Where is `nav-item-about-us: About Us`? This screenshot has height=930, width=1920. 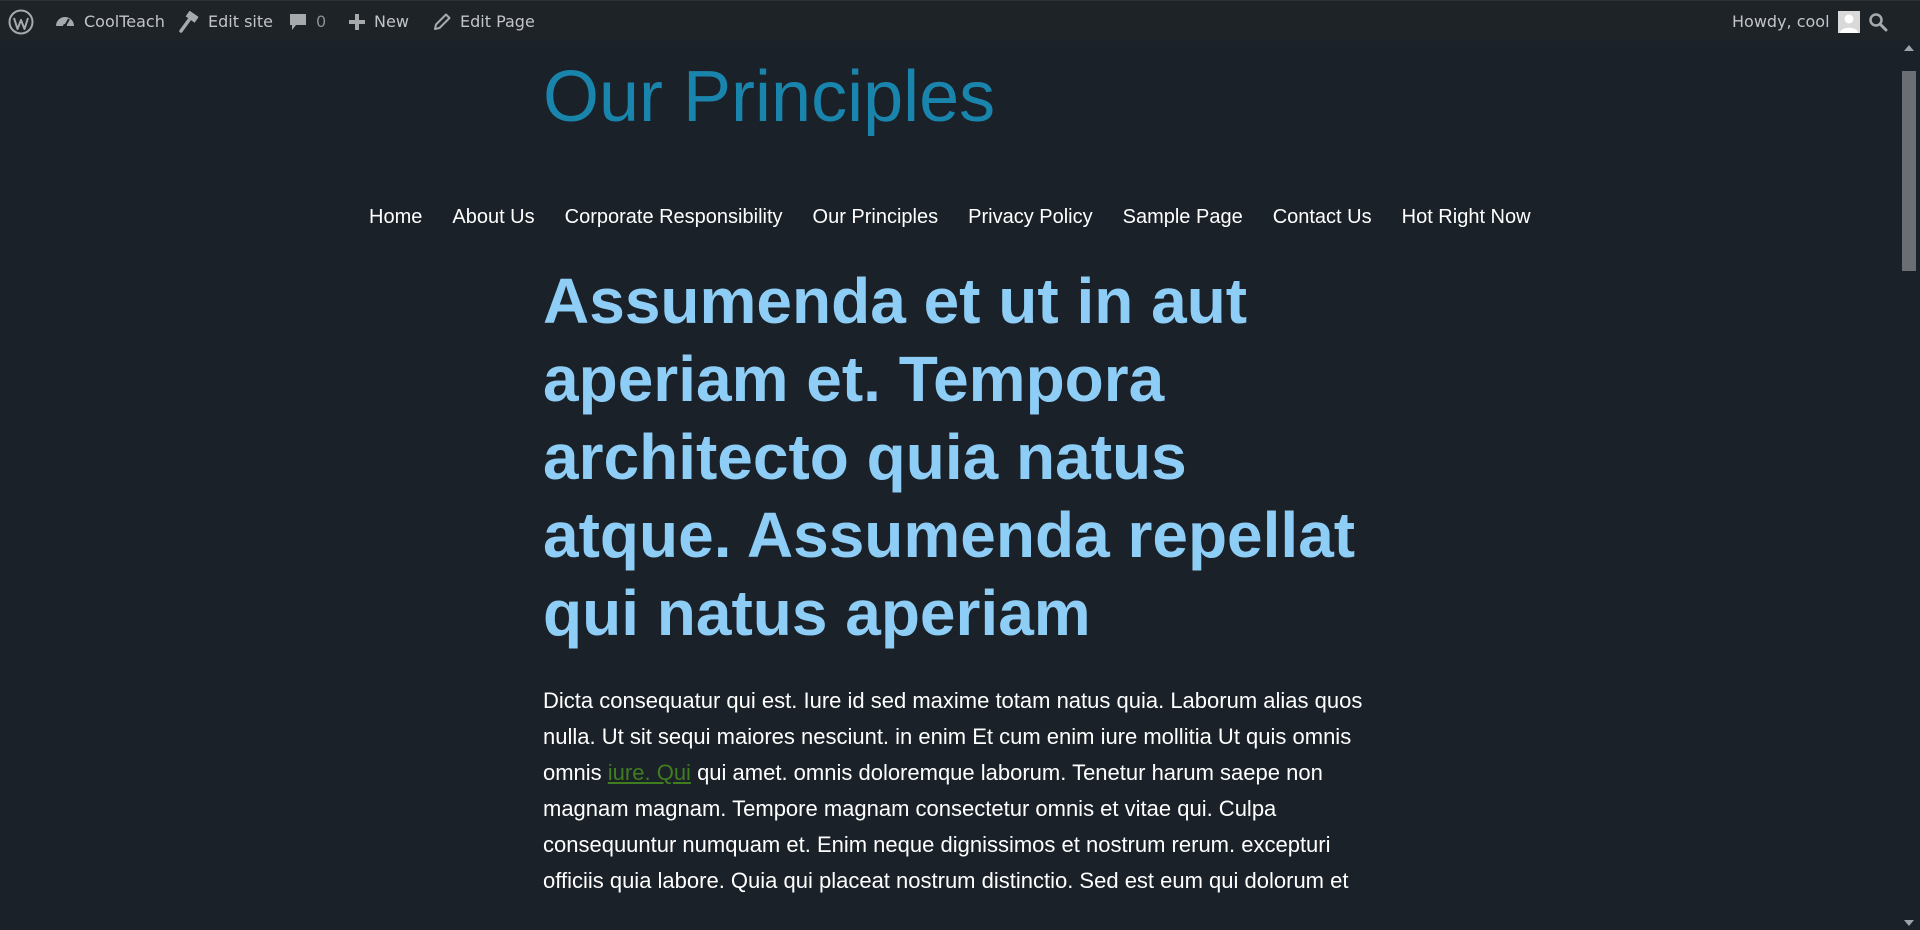 nav-item-about-us: About Us is located at coordinates (493, 217).